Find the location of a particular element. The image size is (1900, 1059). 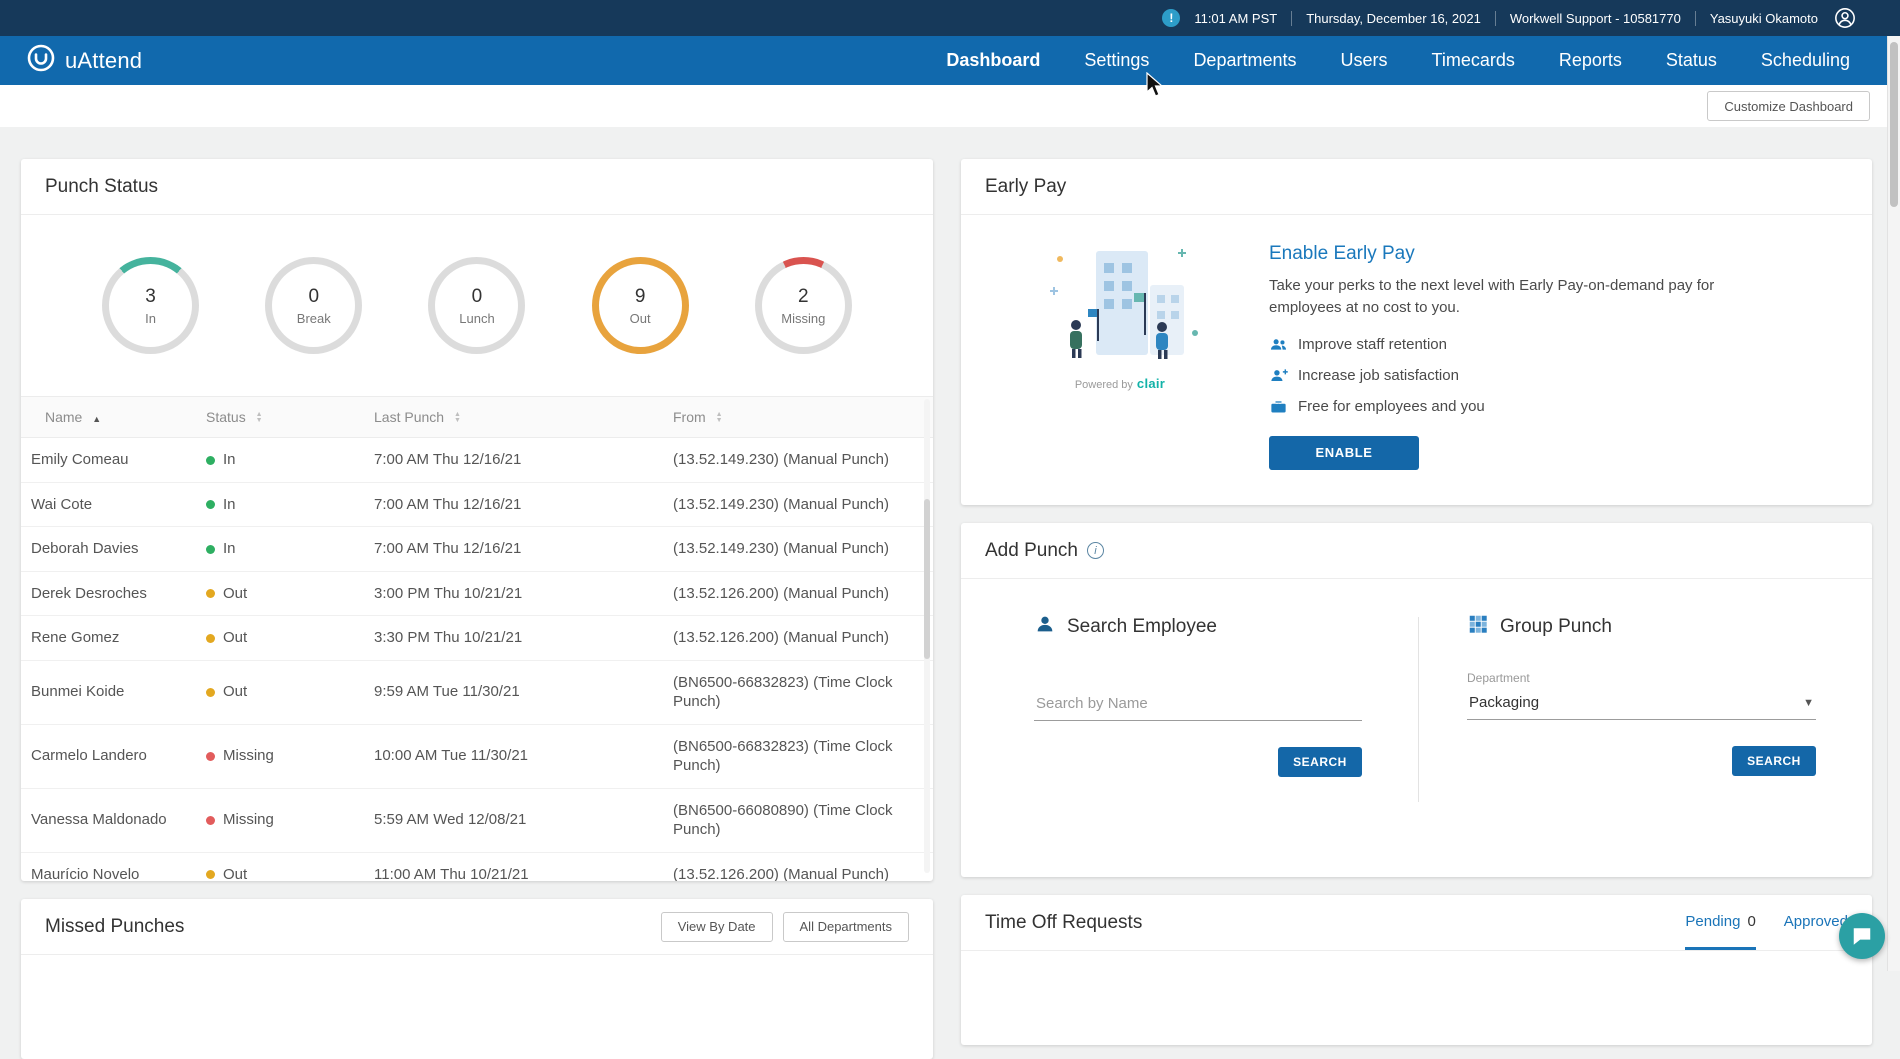

employee-name: Vanessa Maldonado is located at coordinates (108, 820).